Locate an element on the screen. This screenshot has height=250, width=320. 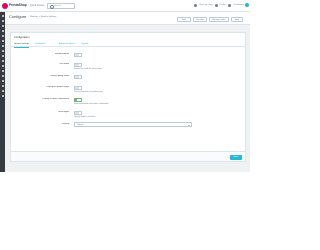
customers-icon is located at coordinates (2, 31).